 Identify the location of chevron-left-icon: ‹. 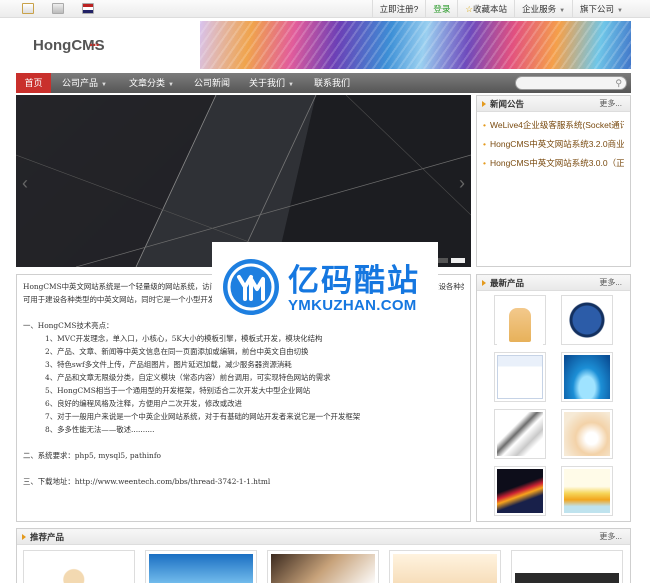
(25, 183).